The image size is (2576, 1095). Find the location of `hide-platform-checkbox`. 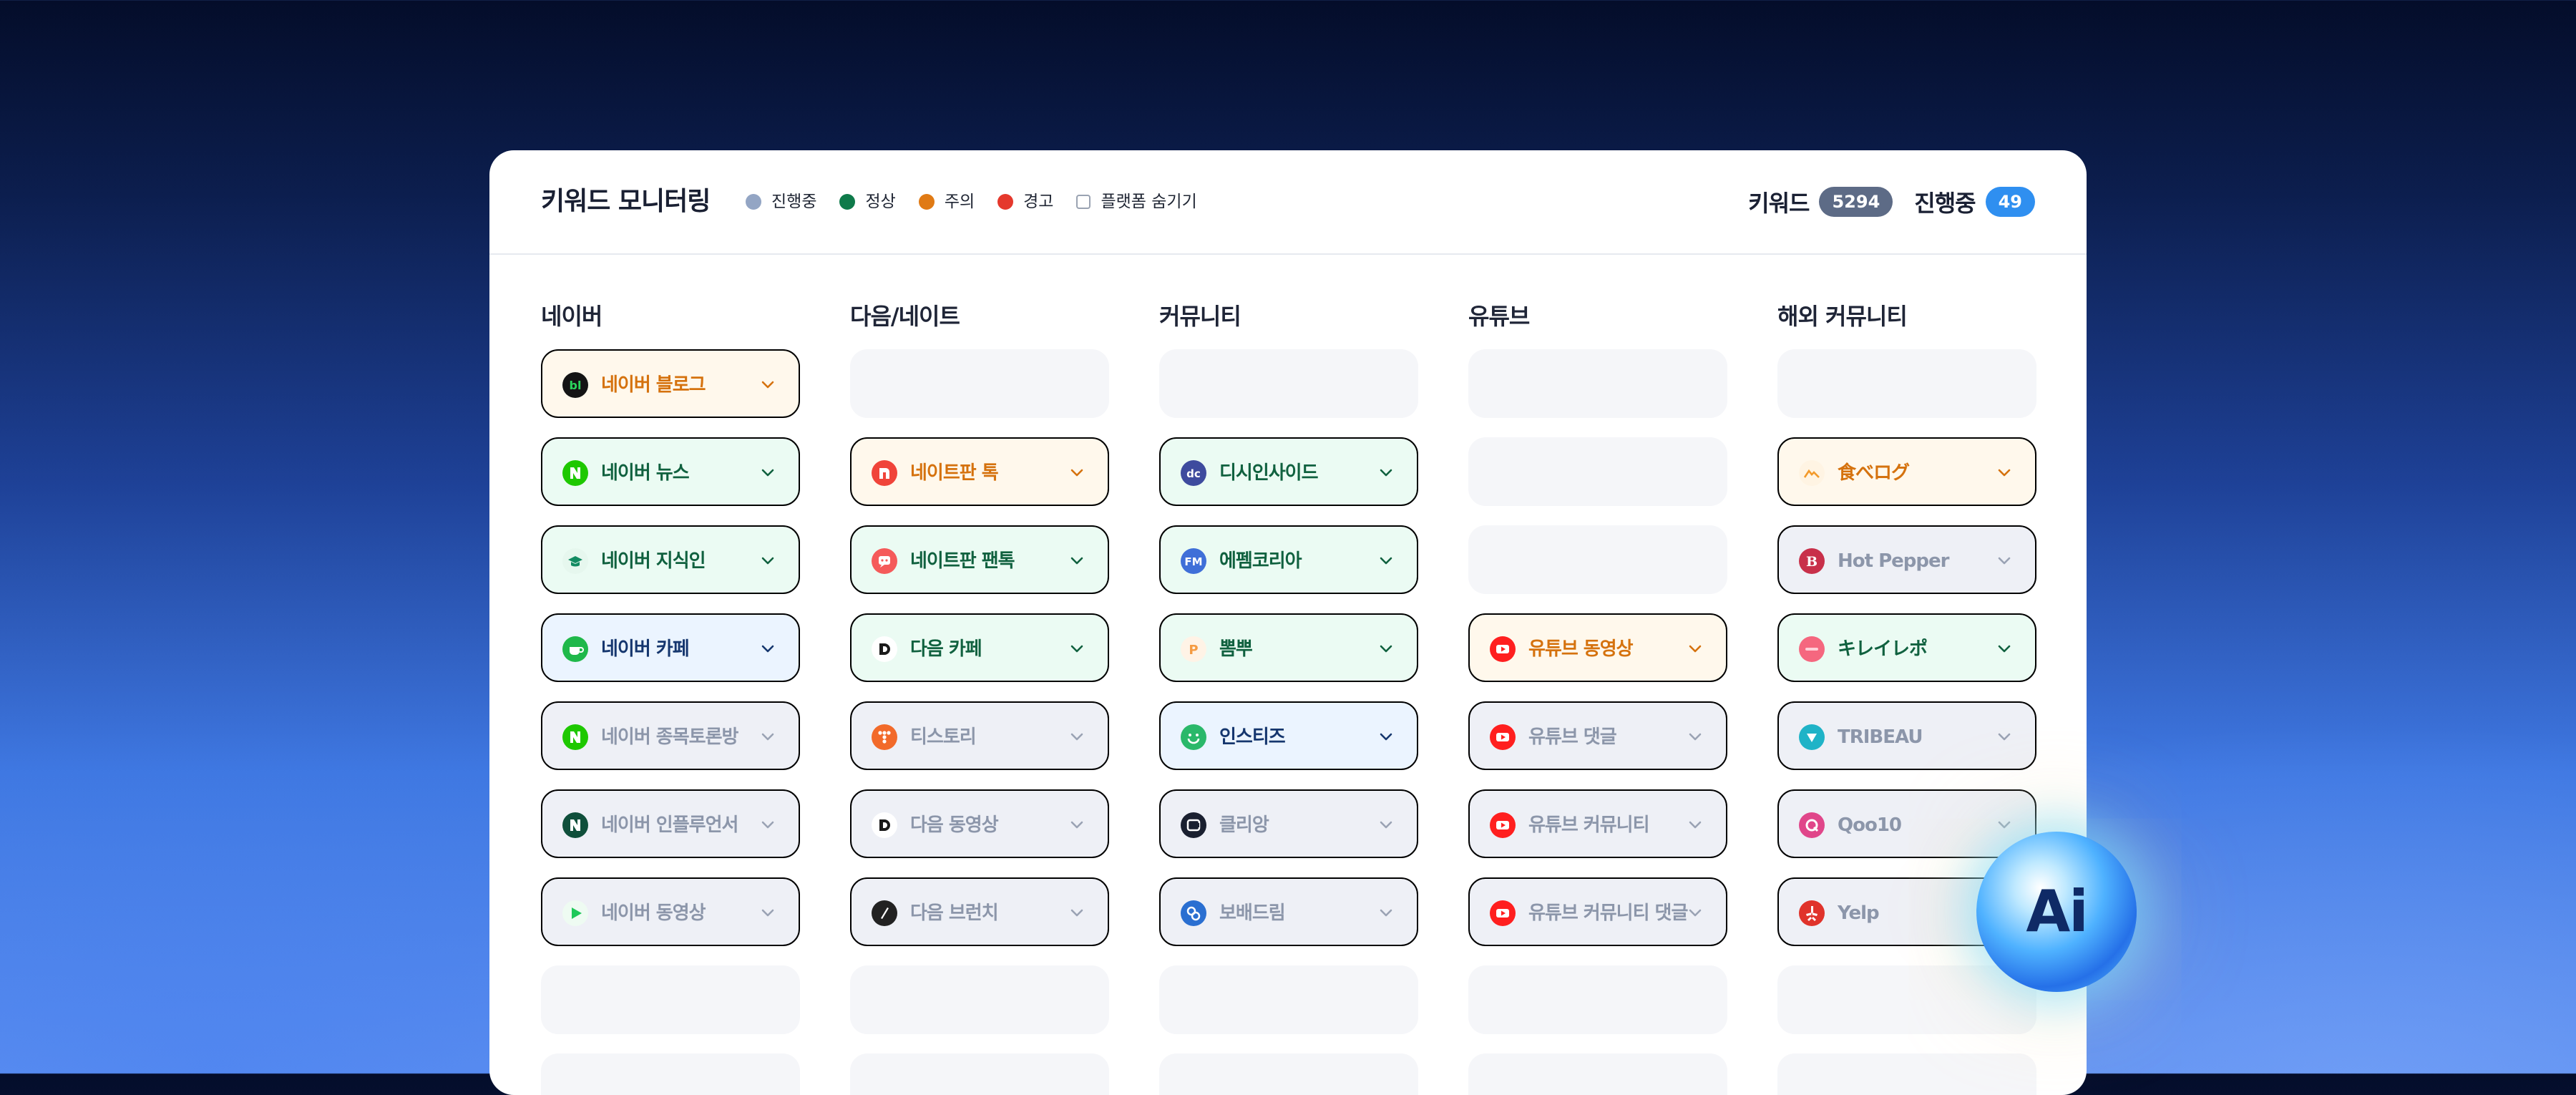

hide-platform-checkbox is located at coordinates (1083, 202).